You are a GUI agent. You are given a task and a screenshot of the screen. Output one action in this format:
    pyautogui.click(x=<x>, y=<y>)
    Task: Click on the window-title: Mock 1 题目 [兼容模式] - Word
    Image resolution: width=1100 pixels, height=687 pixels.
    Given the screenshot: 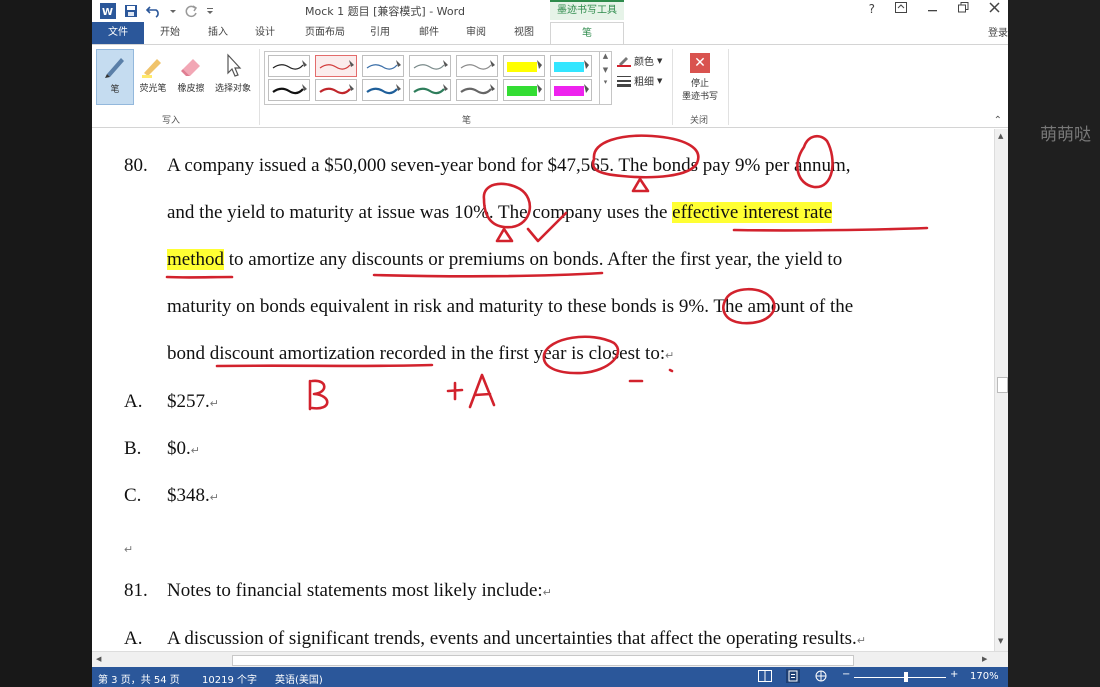 What is the action you would take?
    pyautogui.click(x=385, y=11)
    